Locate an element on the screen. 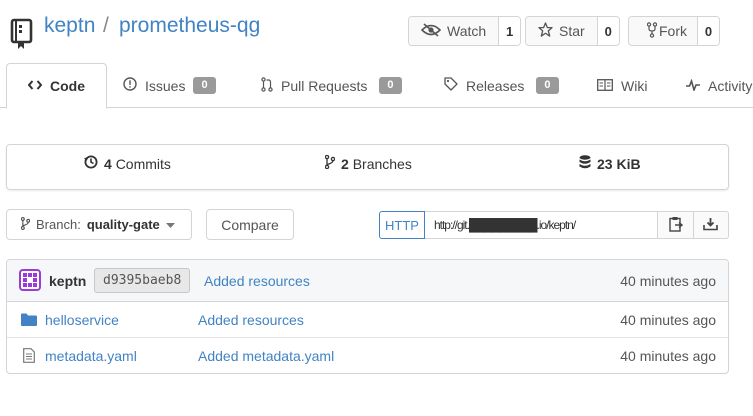 Image resolution: width=753 pixels, height=416 pixels. branches-count: 2 is located at coordinates (345, 163).